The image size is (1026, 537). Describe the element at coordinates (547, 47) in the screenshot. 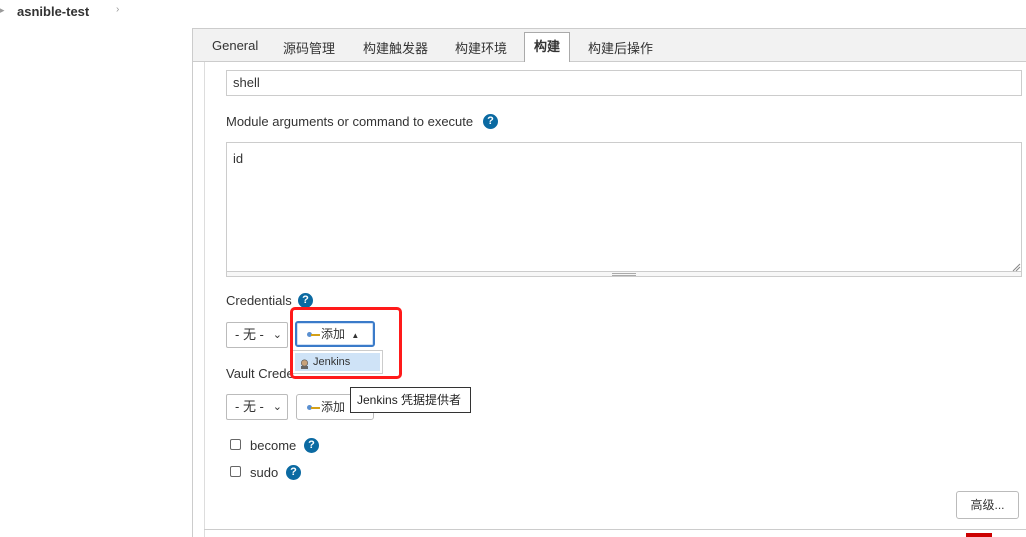

I see `tab-build: 构建` at that location.